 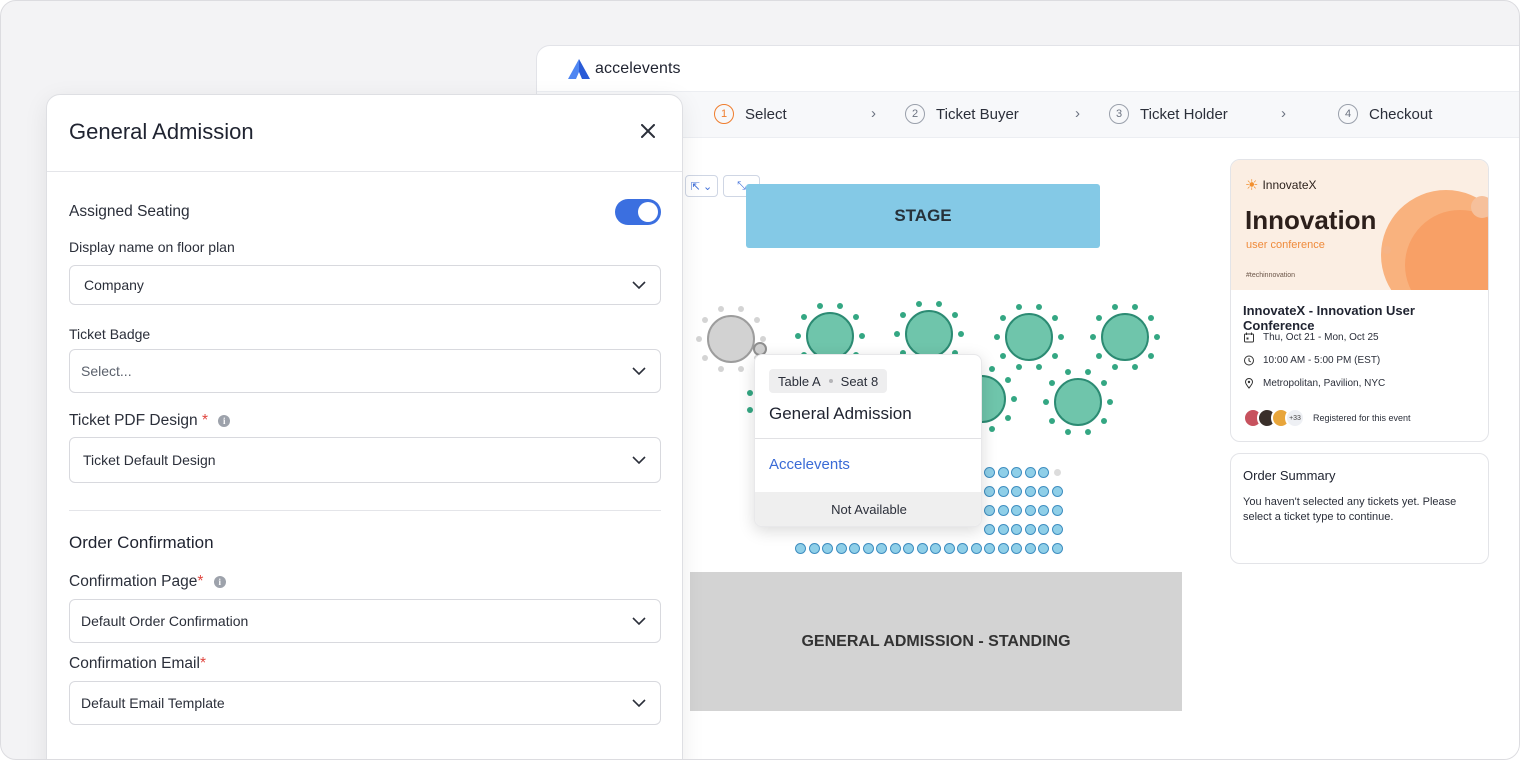 What do you see at coordinates (1385, 114) in the screenshot?
I see `step-checkout: 4 Checkout` at bounding box center [1385, 114].